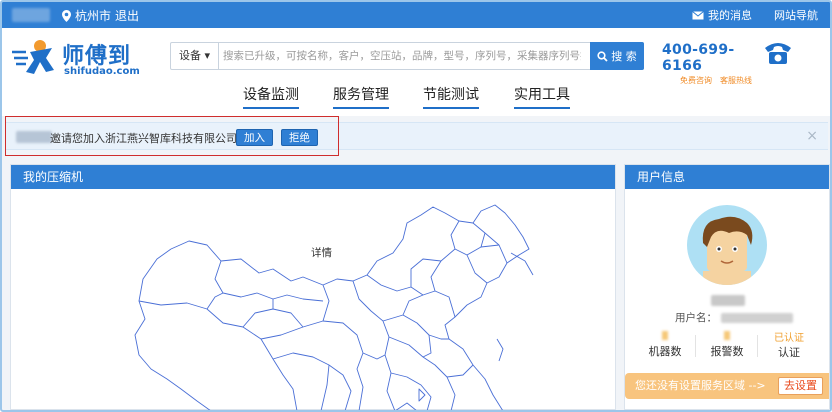 This screenshot has width=832, height=412. I want to click on username-row: 用户名：, so click(734, 317).